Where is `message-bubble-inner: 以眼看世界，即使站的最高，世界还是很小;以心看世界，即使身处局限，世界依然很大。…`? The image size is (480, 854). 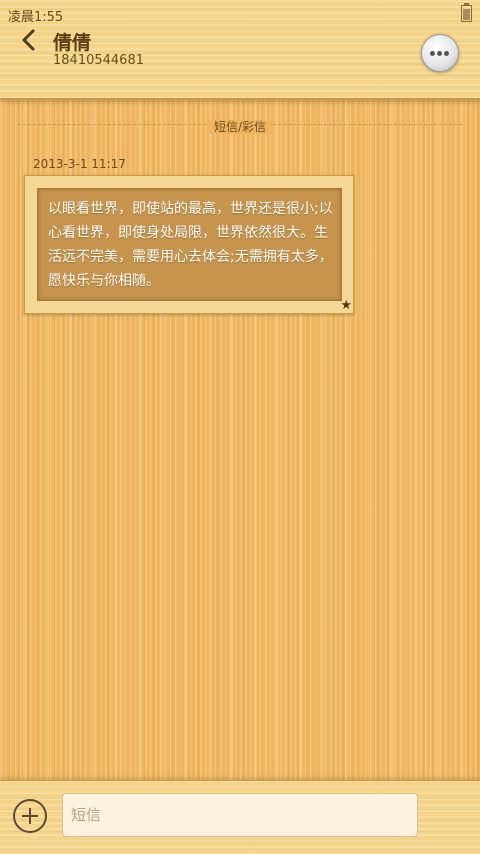 message-bubble-inner: 以眼看世界，即使站的最高，世界还是很小;以心看世界，即使身处局限，世界依然很大。… is located at coordinates (189, 244).